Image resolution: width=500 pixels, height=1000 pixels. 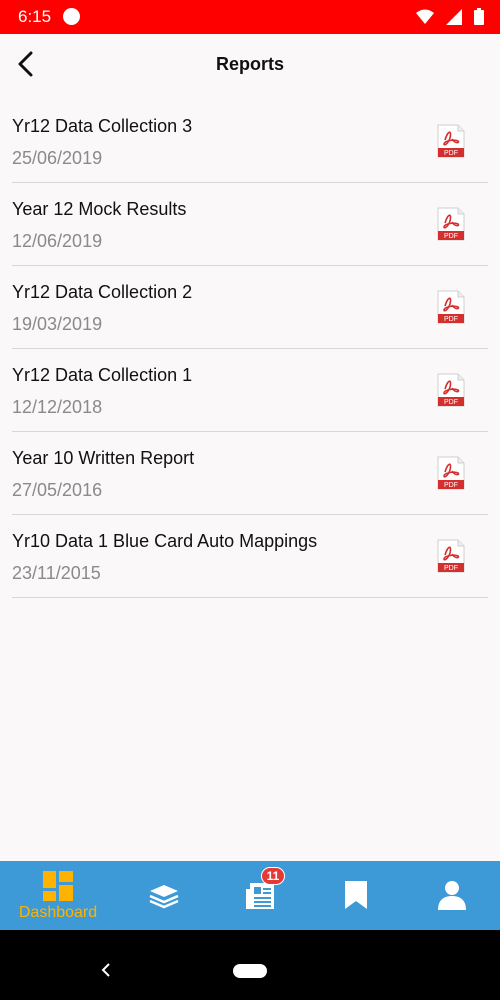 What do you see at coordinates (102, 375) in the screenshot?
I see `report-title: Yr12 Data Collection 1` at bounding box center [102, 375].